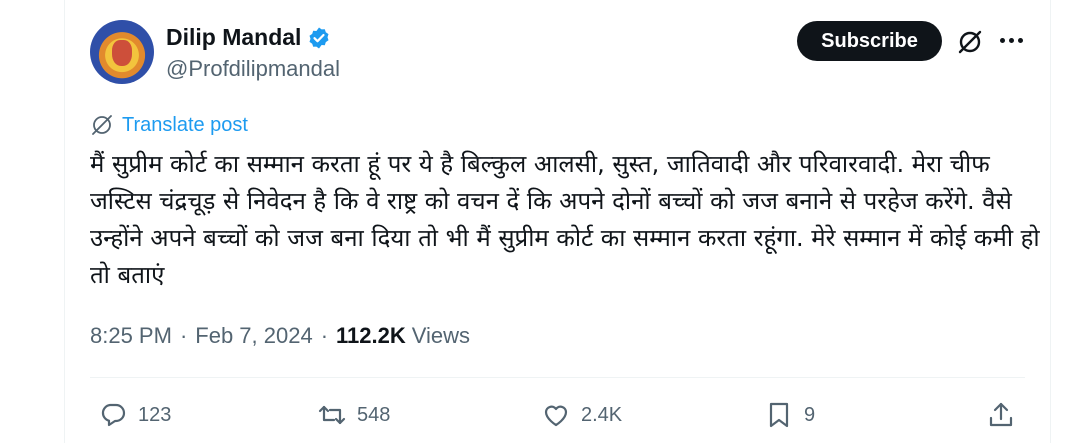 The height and width of the screenshot is (443, 1080). What do you see at coordinates (1011, 40) in the screenshot?
I see `more-options-icon` at bounding box center [1011, 40].